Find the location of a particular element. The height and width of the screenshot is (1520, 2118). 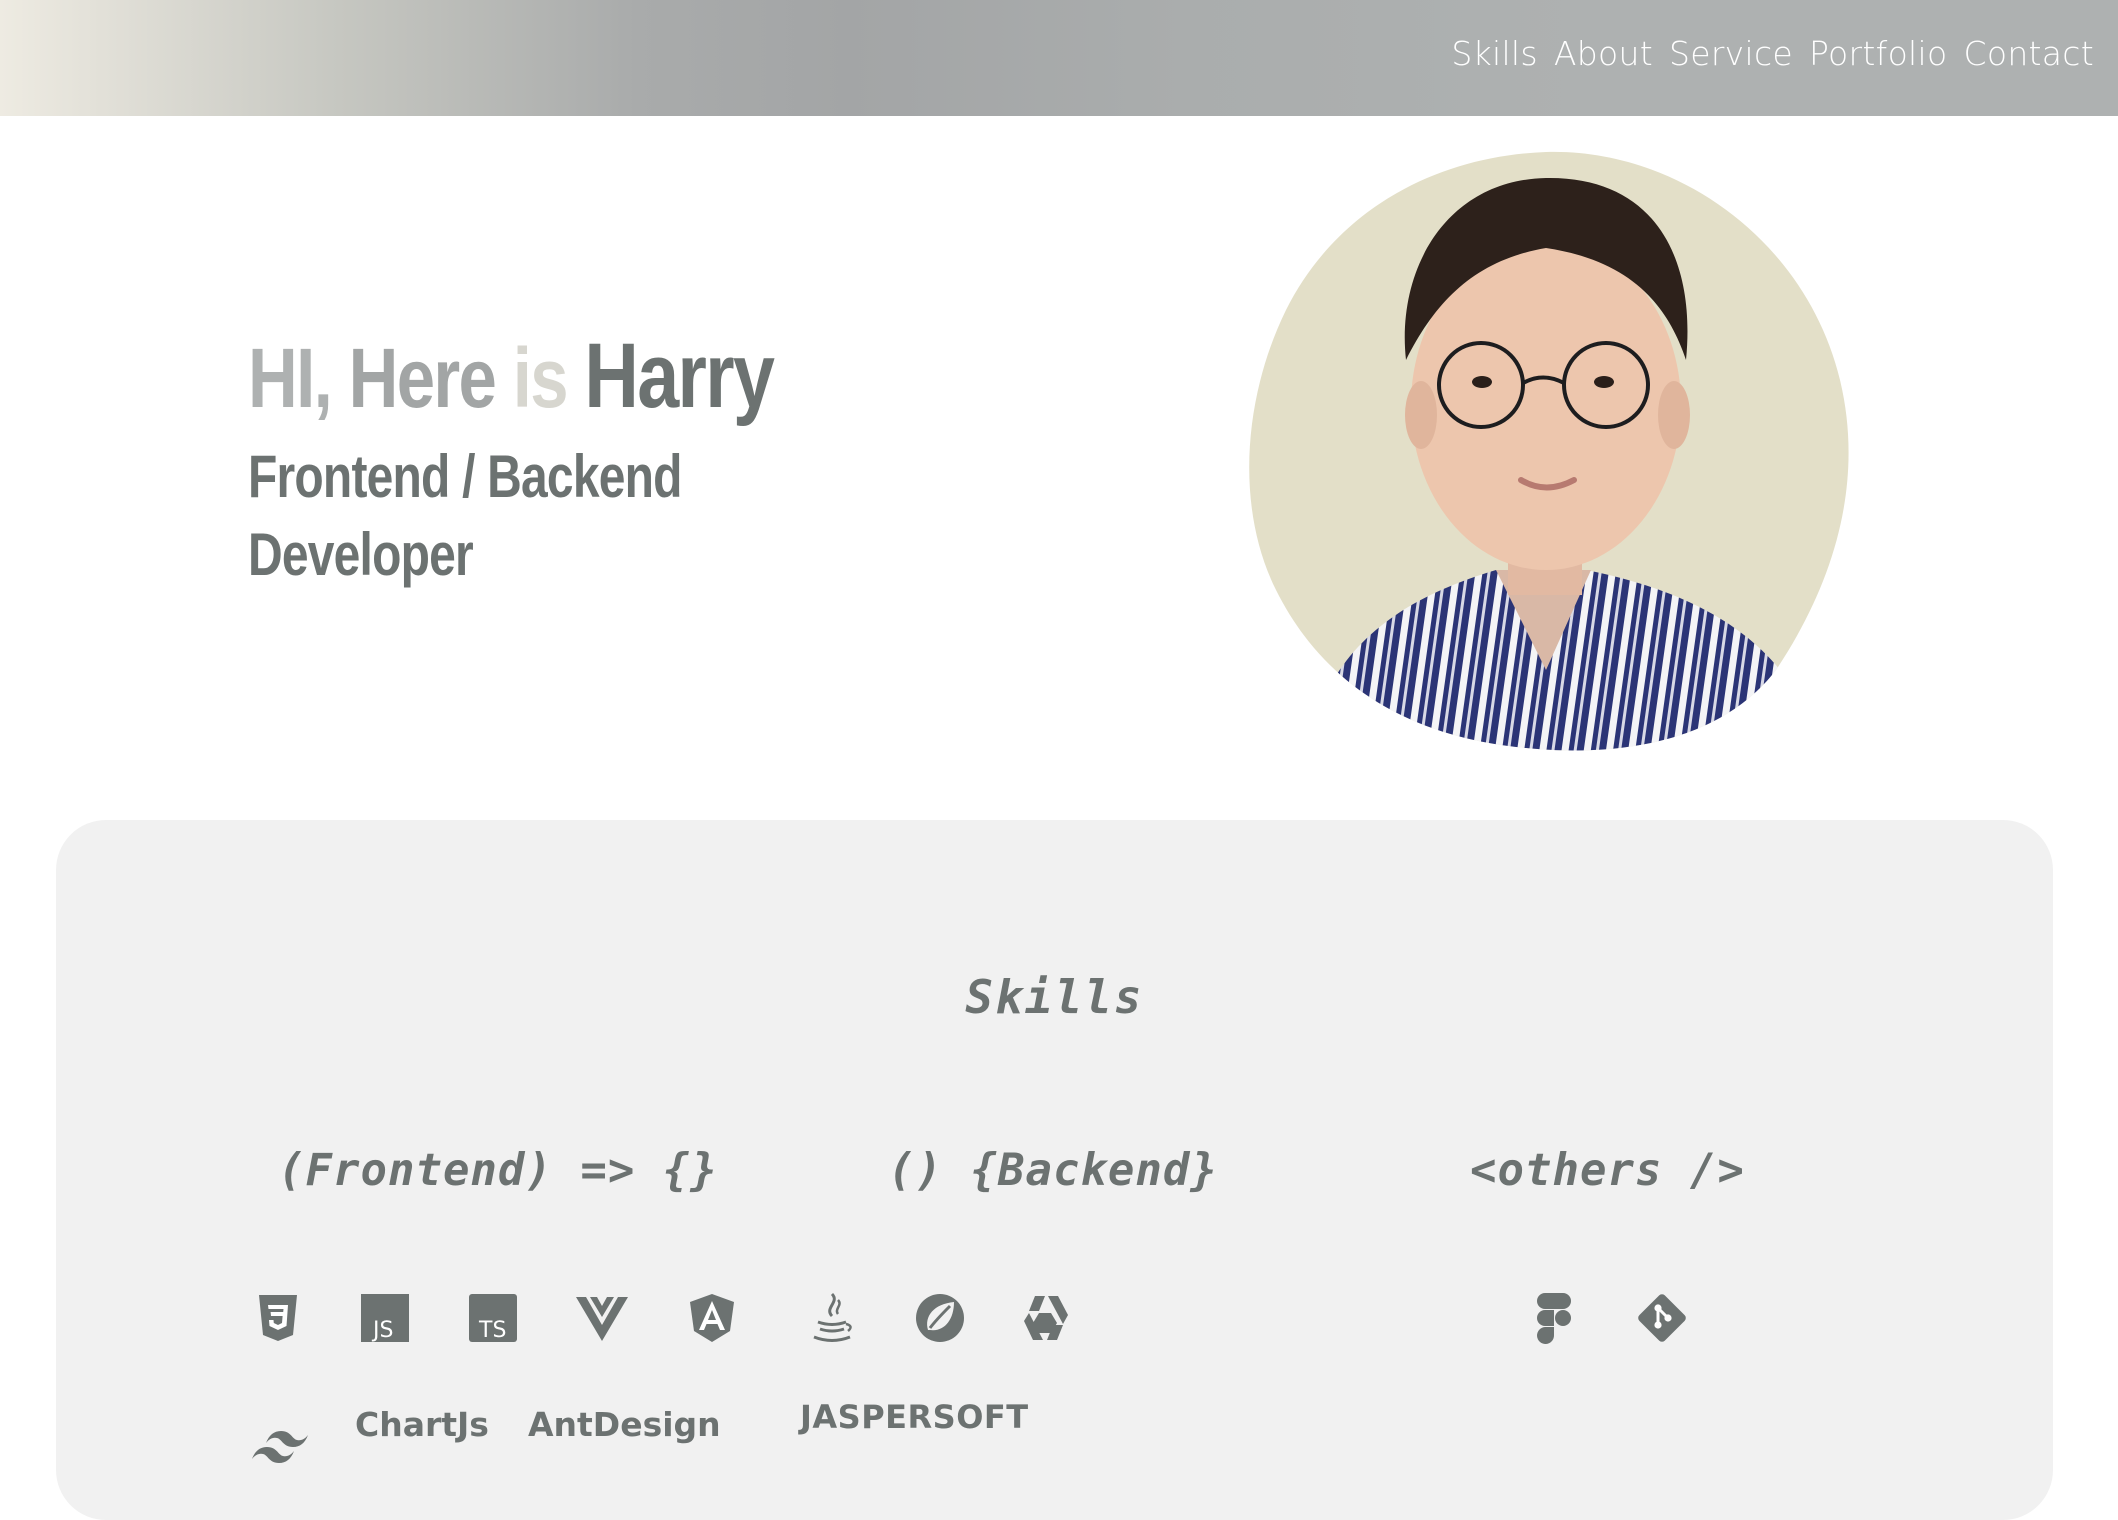

svg-text: JS is located at coordinates (382, 1330).